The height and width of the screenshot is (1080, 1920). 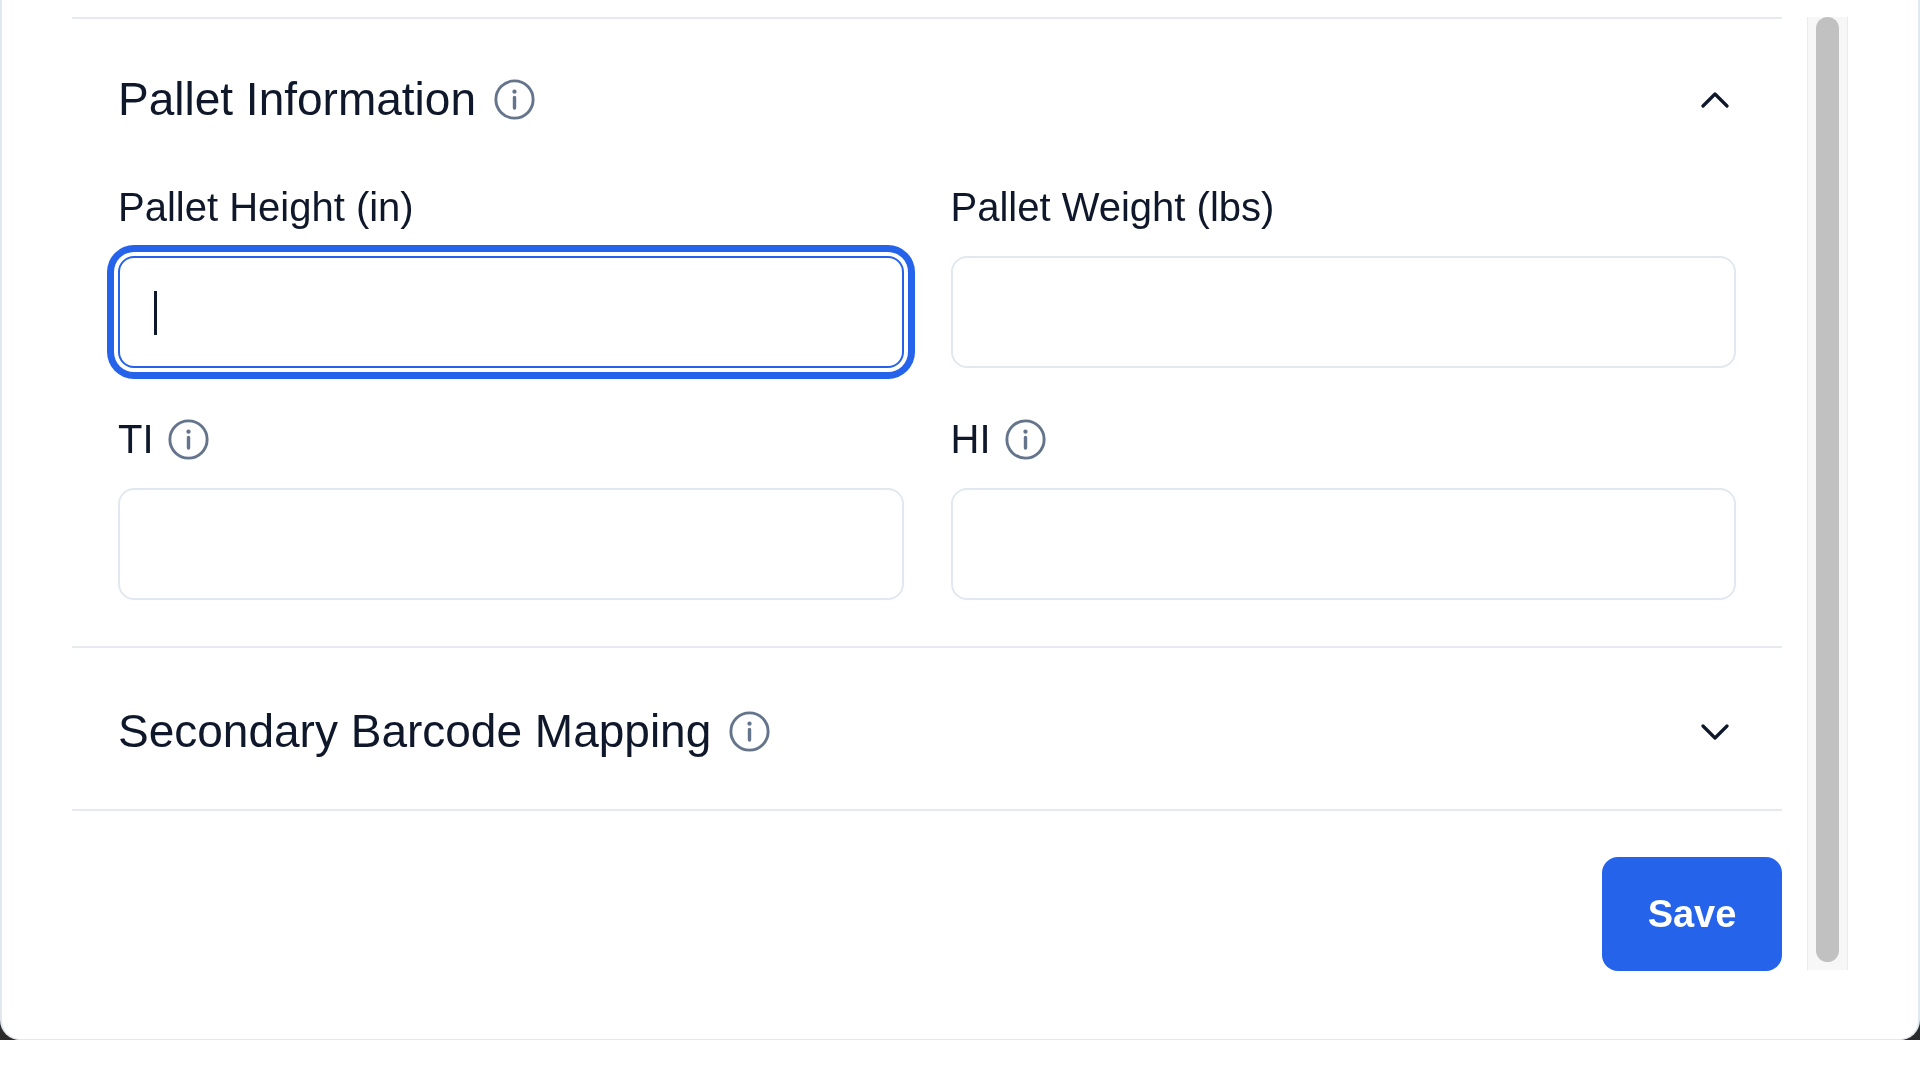 I want to click on input-field, so click(x=511, y=312).